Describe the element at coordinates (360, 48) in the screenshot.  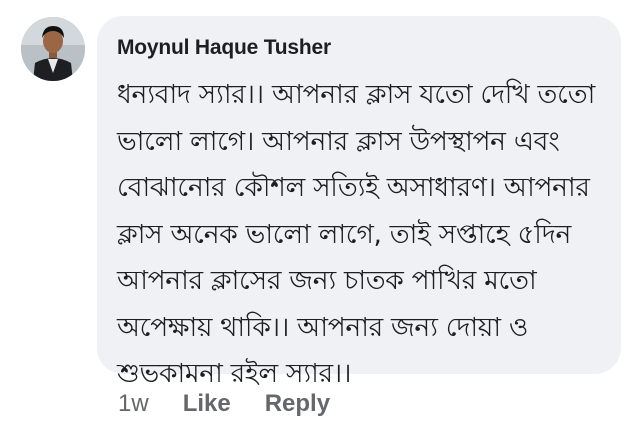
I see `comment-author: Moynul Haque Tusher` at that location.